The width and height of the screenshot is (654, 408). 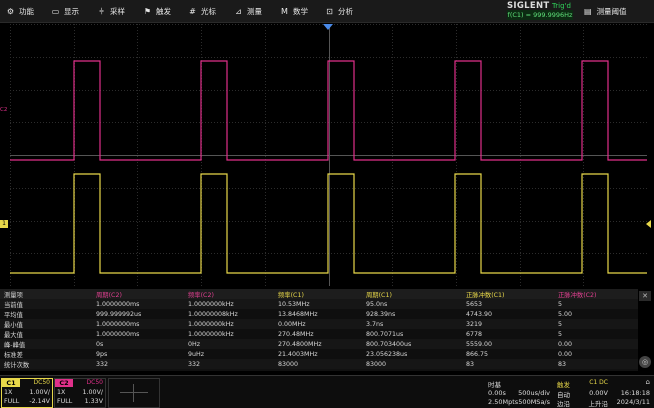 What do you see at coordinates (8, 392) in the screenshot?
I see `ch1-probe: 1X` at bounding box center [8, 392].